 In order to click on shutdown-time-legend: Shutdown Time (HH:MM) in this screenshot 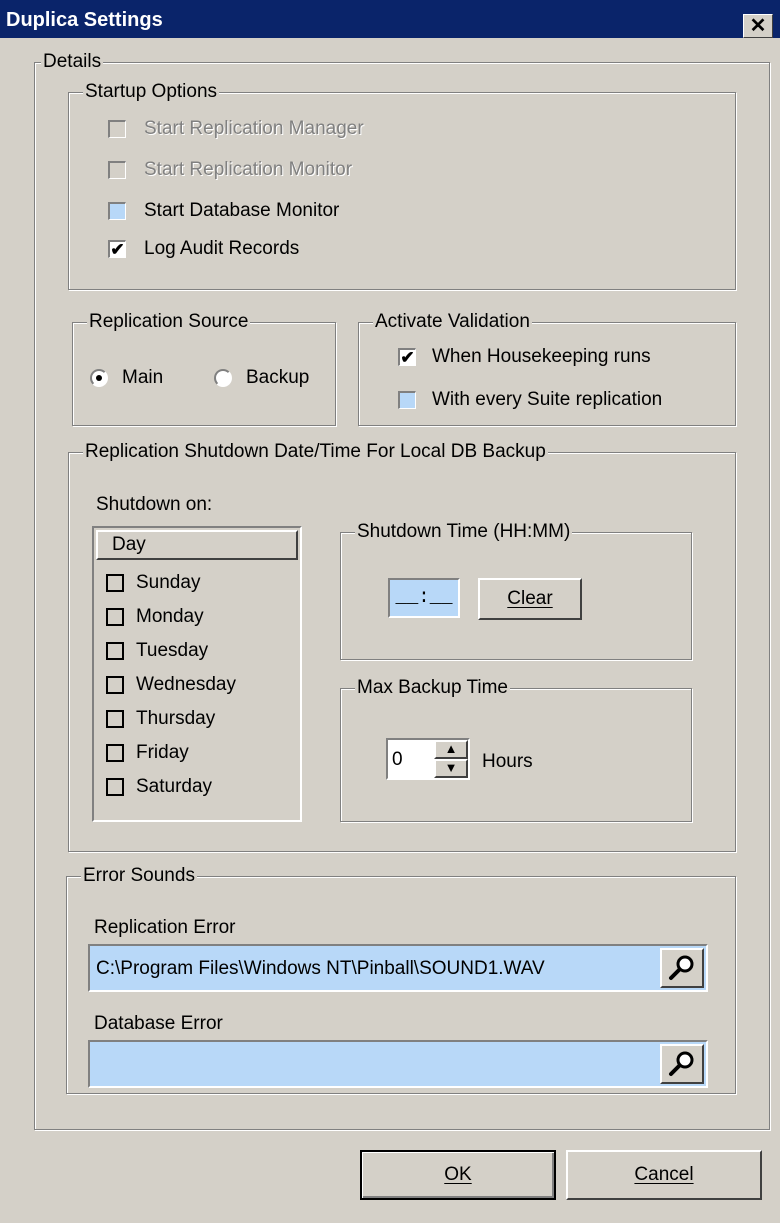, I will do `click(464, 532)`.